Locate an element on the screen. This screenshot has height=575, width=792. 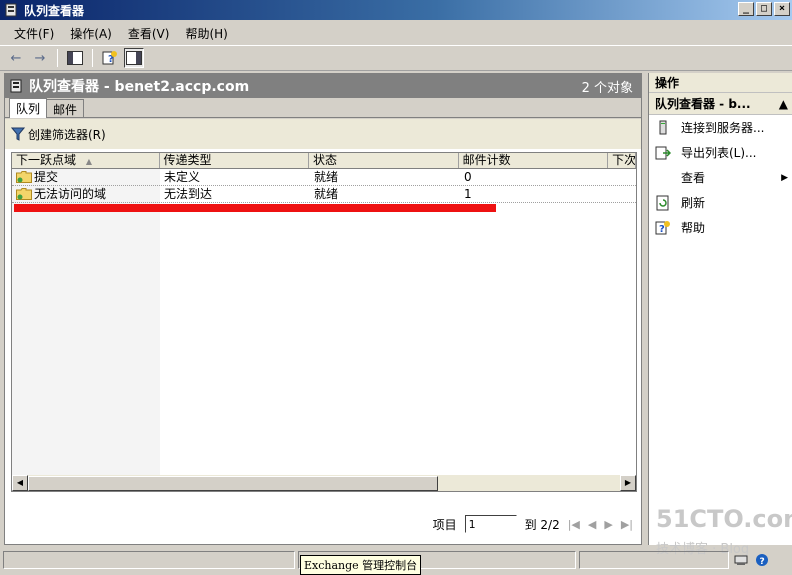
minimize-button: _ is located at coordinates (746, 9).